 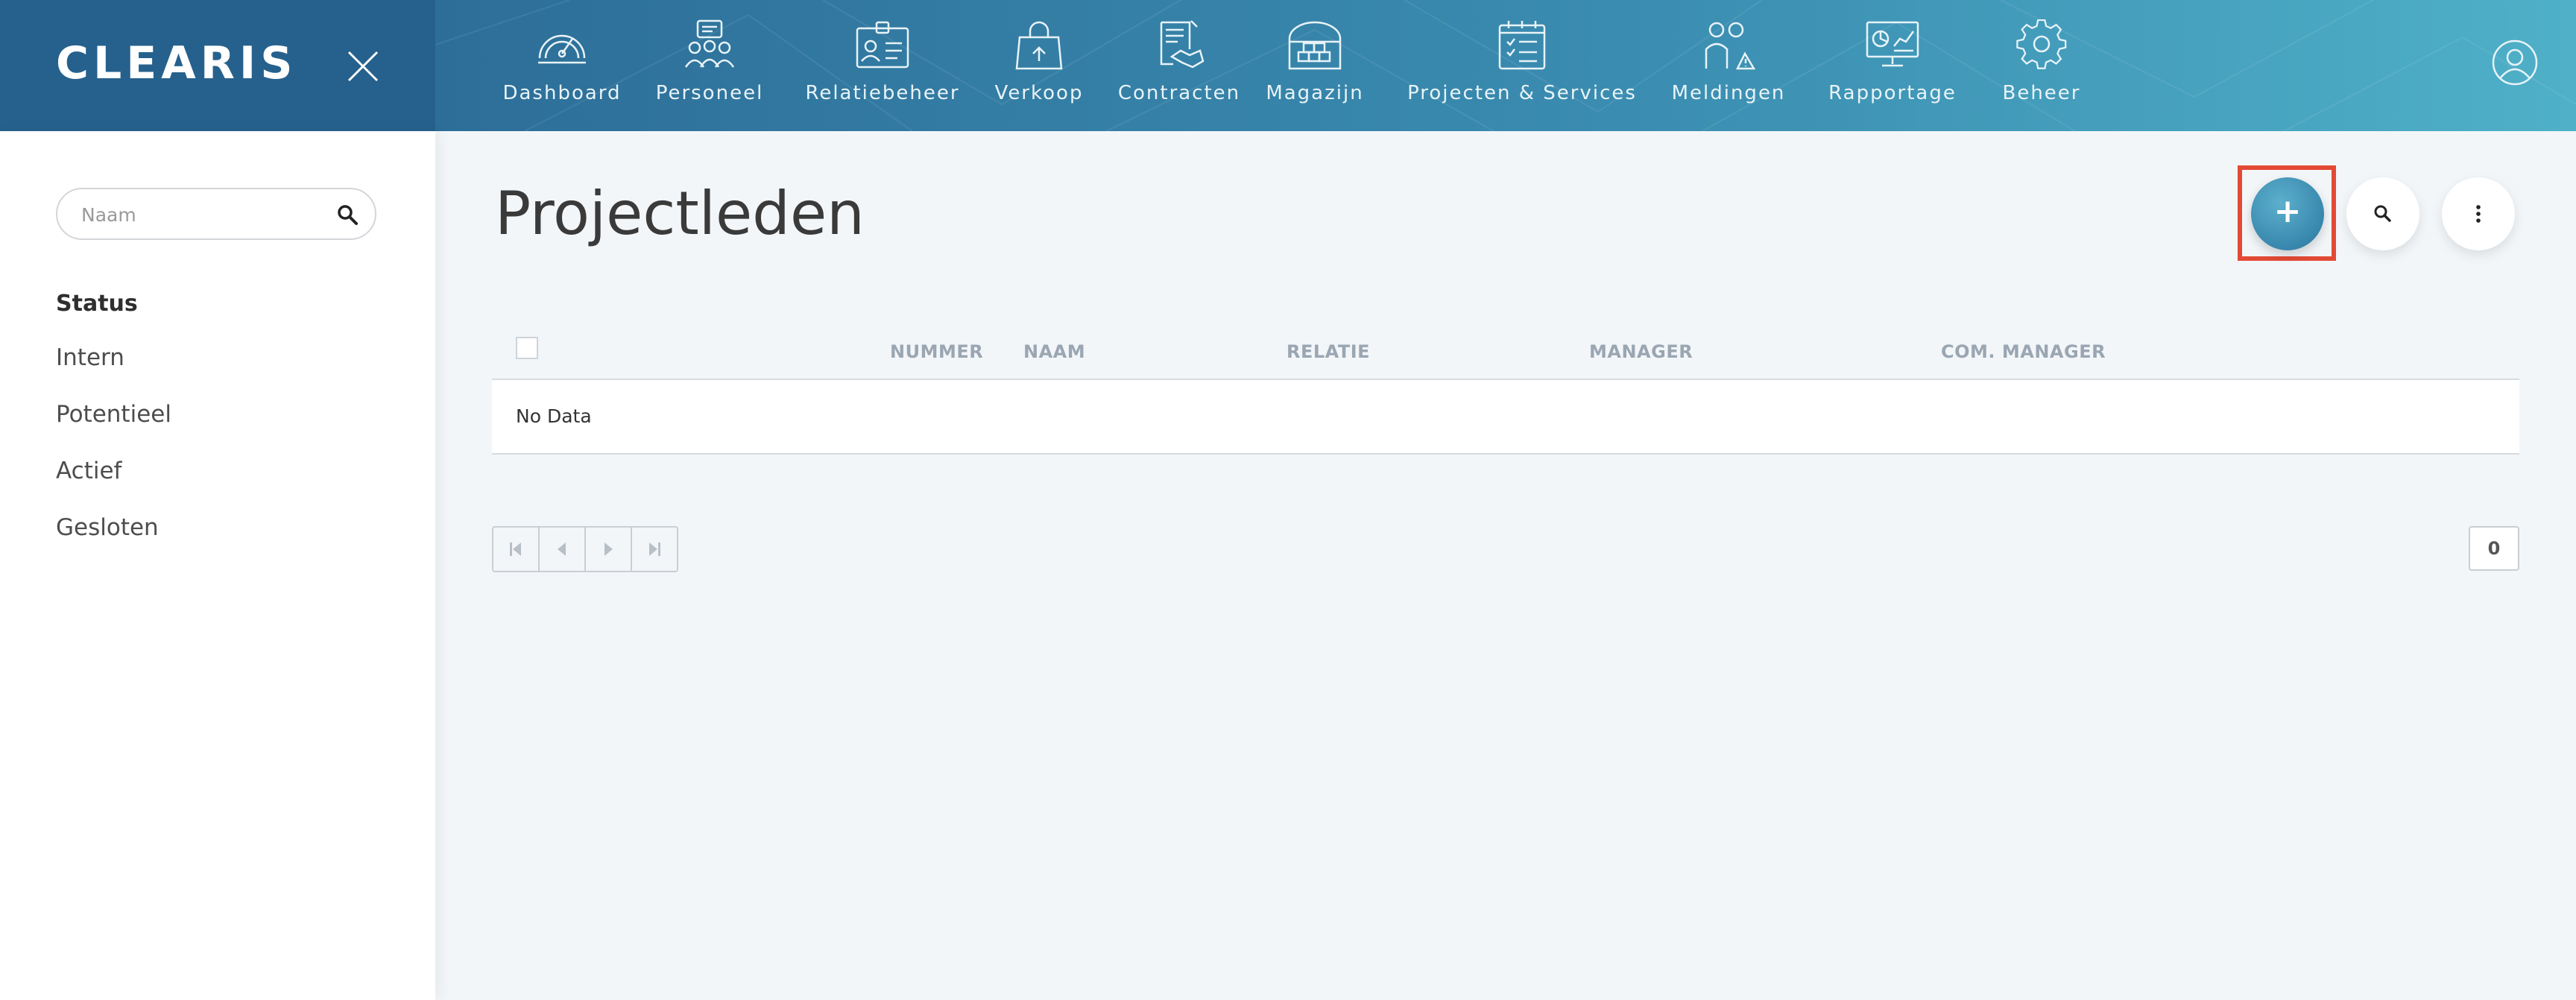 What do you see at coordinates (2287, 211) in the screenshot?
I see `plus-icon: +` at bounding box center [2287, 211].